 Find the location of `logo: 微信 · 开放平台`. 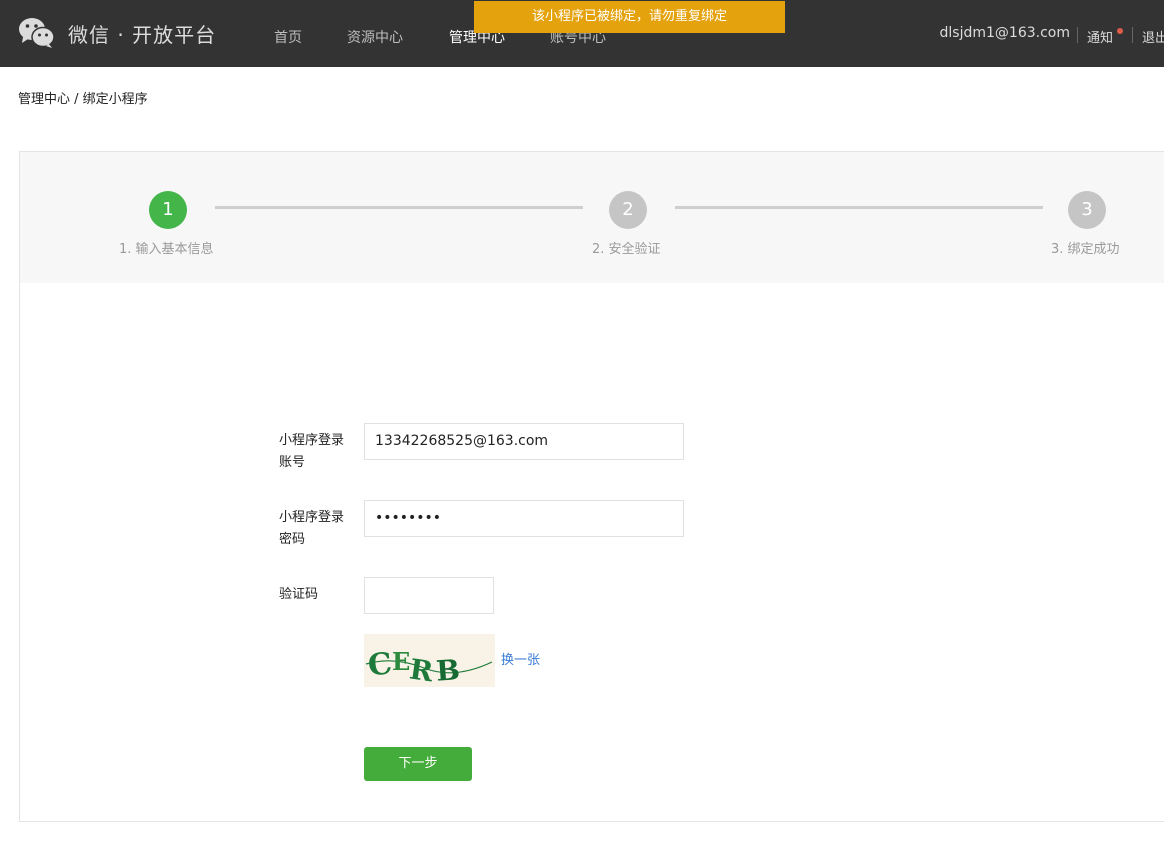

logo: 微信 · 开放平台 is located at coordinates (117, 33).